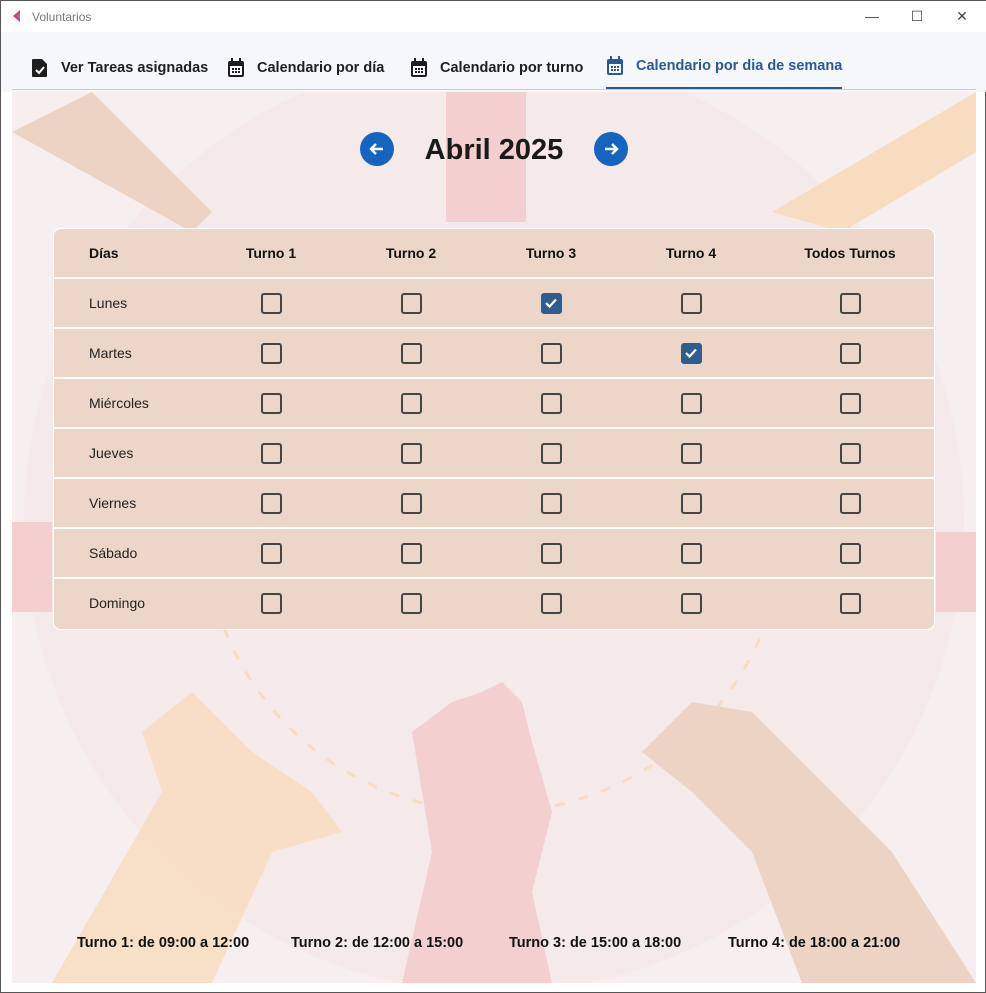 This screenshot has height=993, width=986. I want to click on checkmark-icon, so click(691, 353).